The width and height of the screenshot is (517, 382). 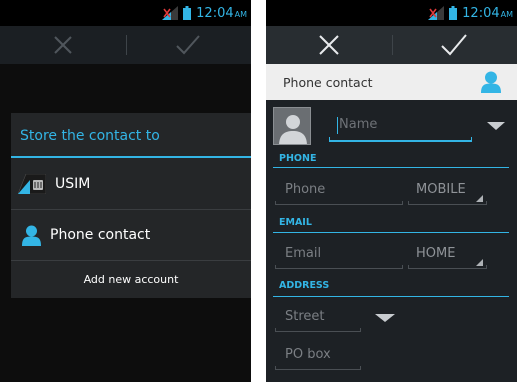 What do you see at coordinates (339, 254) in the screenshot?
I see `email-input: Email` at bounding box center [339, 254].